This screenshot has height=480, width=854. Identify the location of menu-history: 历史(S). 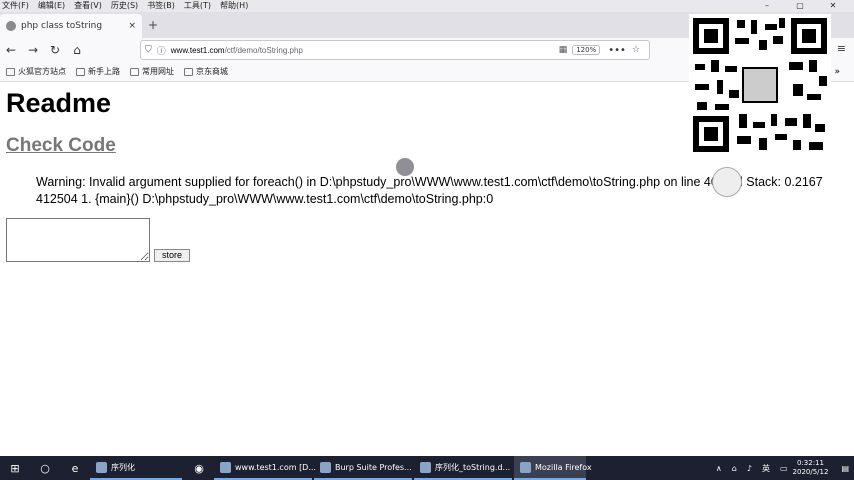
(124, 6).